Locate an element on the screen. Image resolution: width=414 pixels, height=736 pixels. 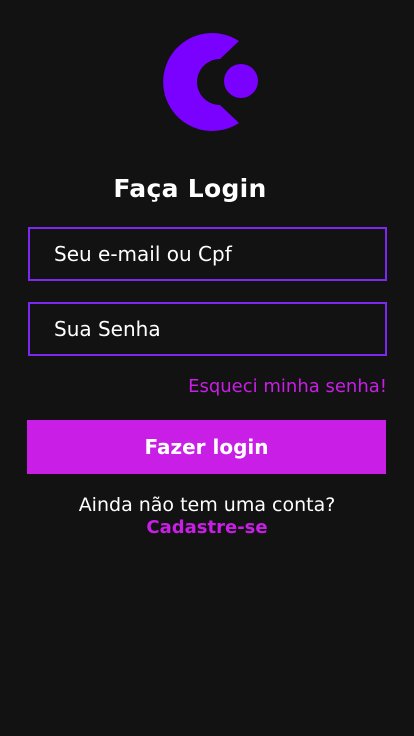
email-input is located at coordinates (207, 254).